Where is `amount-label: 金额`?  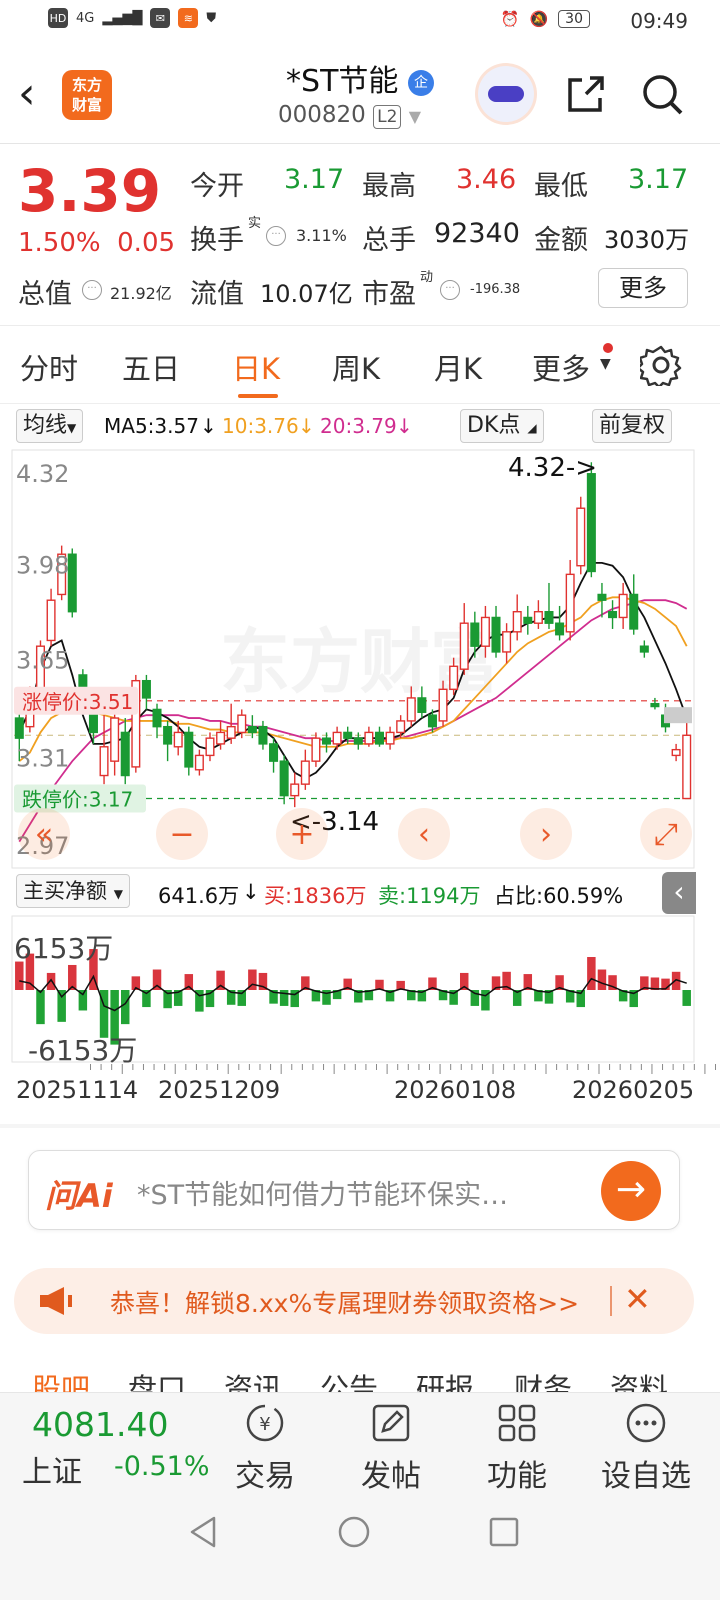 amount-label: 金额 is located at coordinates (561, 240).